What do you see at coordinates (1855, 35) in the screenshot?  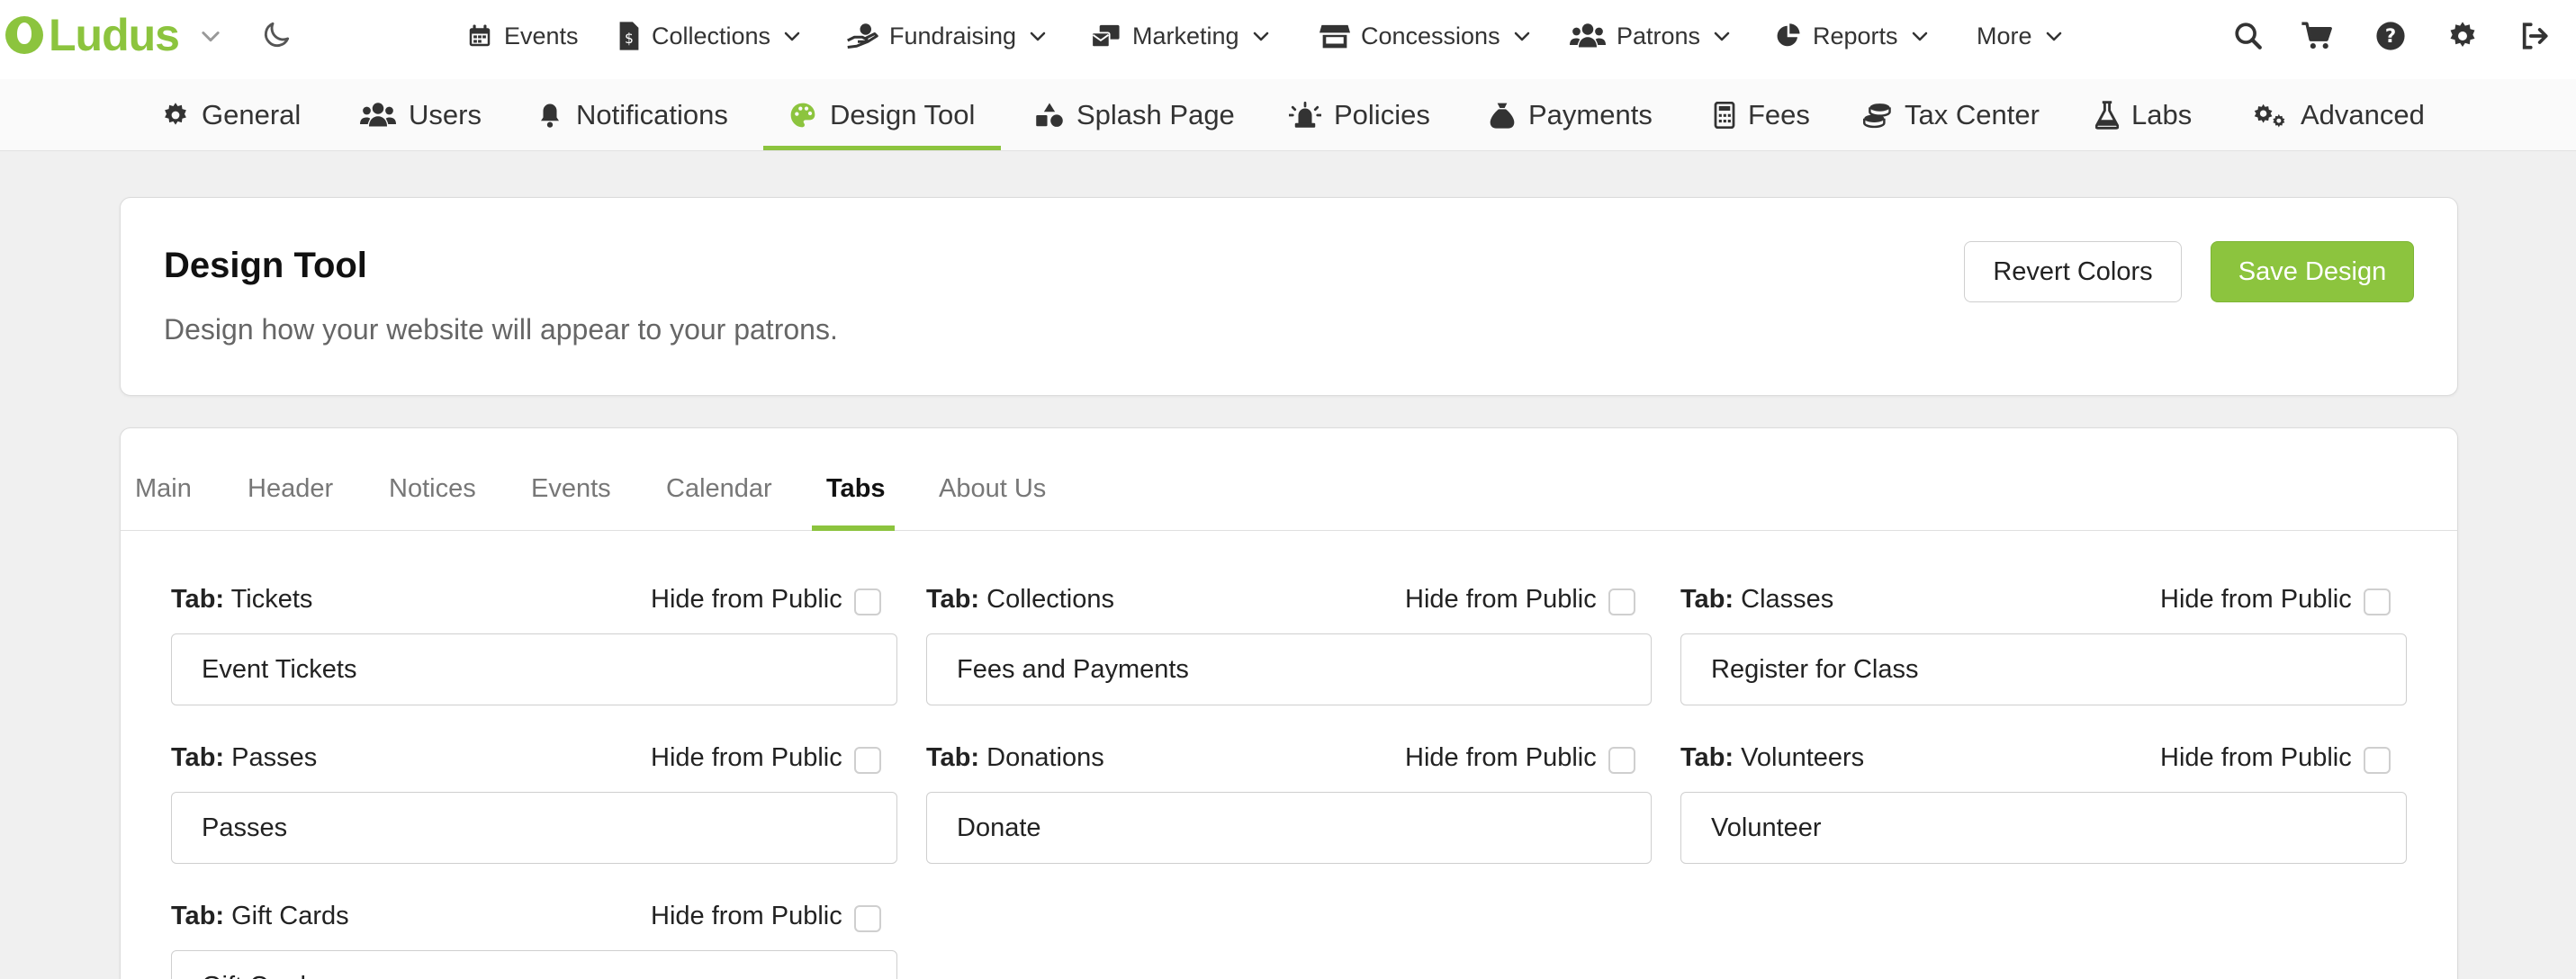 I see `nav-reports-label: Reports` at bounding box center [1855, 35].